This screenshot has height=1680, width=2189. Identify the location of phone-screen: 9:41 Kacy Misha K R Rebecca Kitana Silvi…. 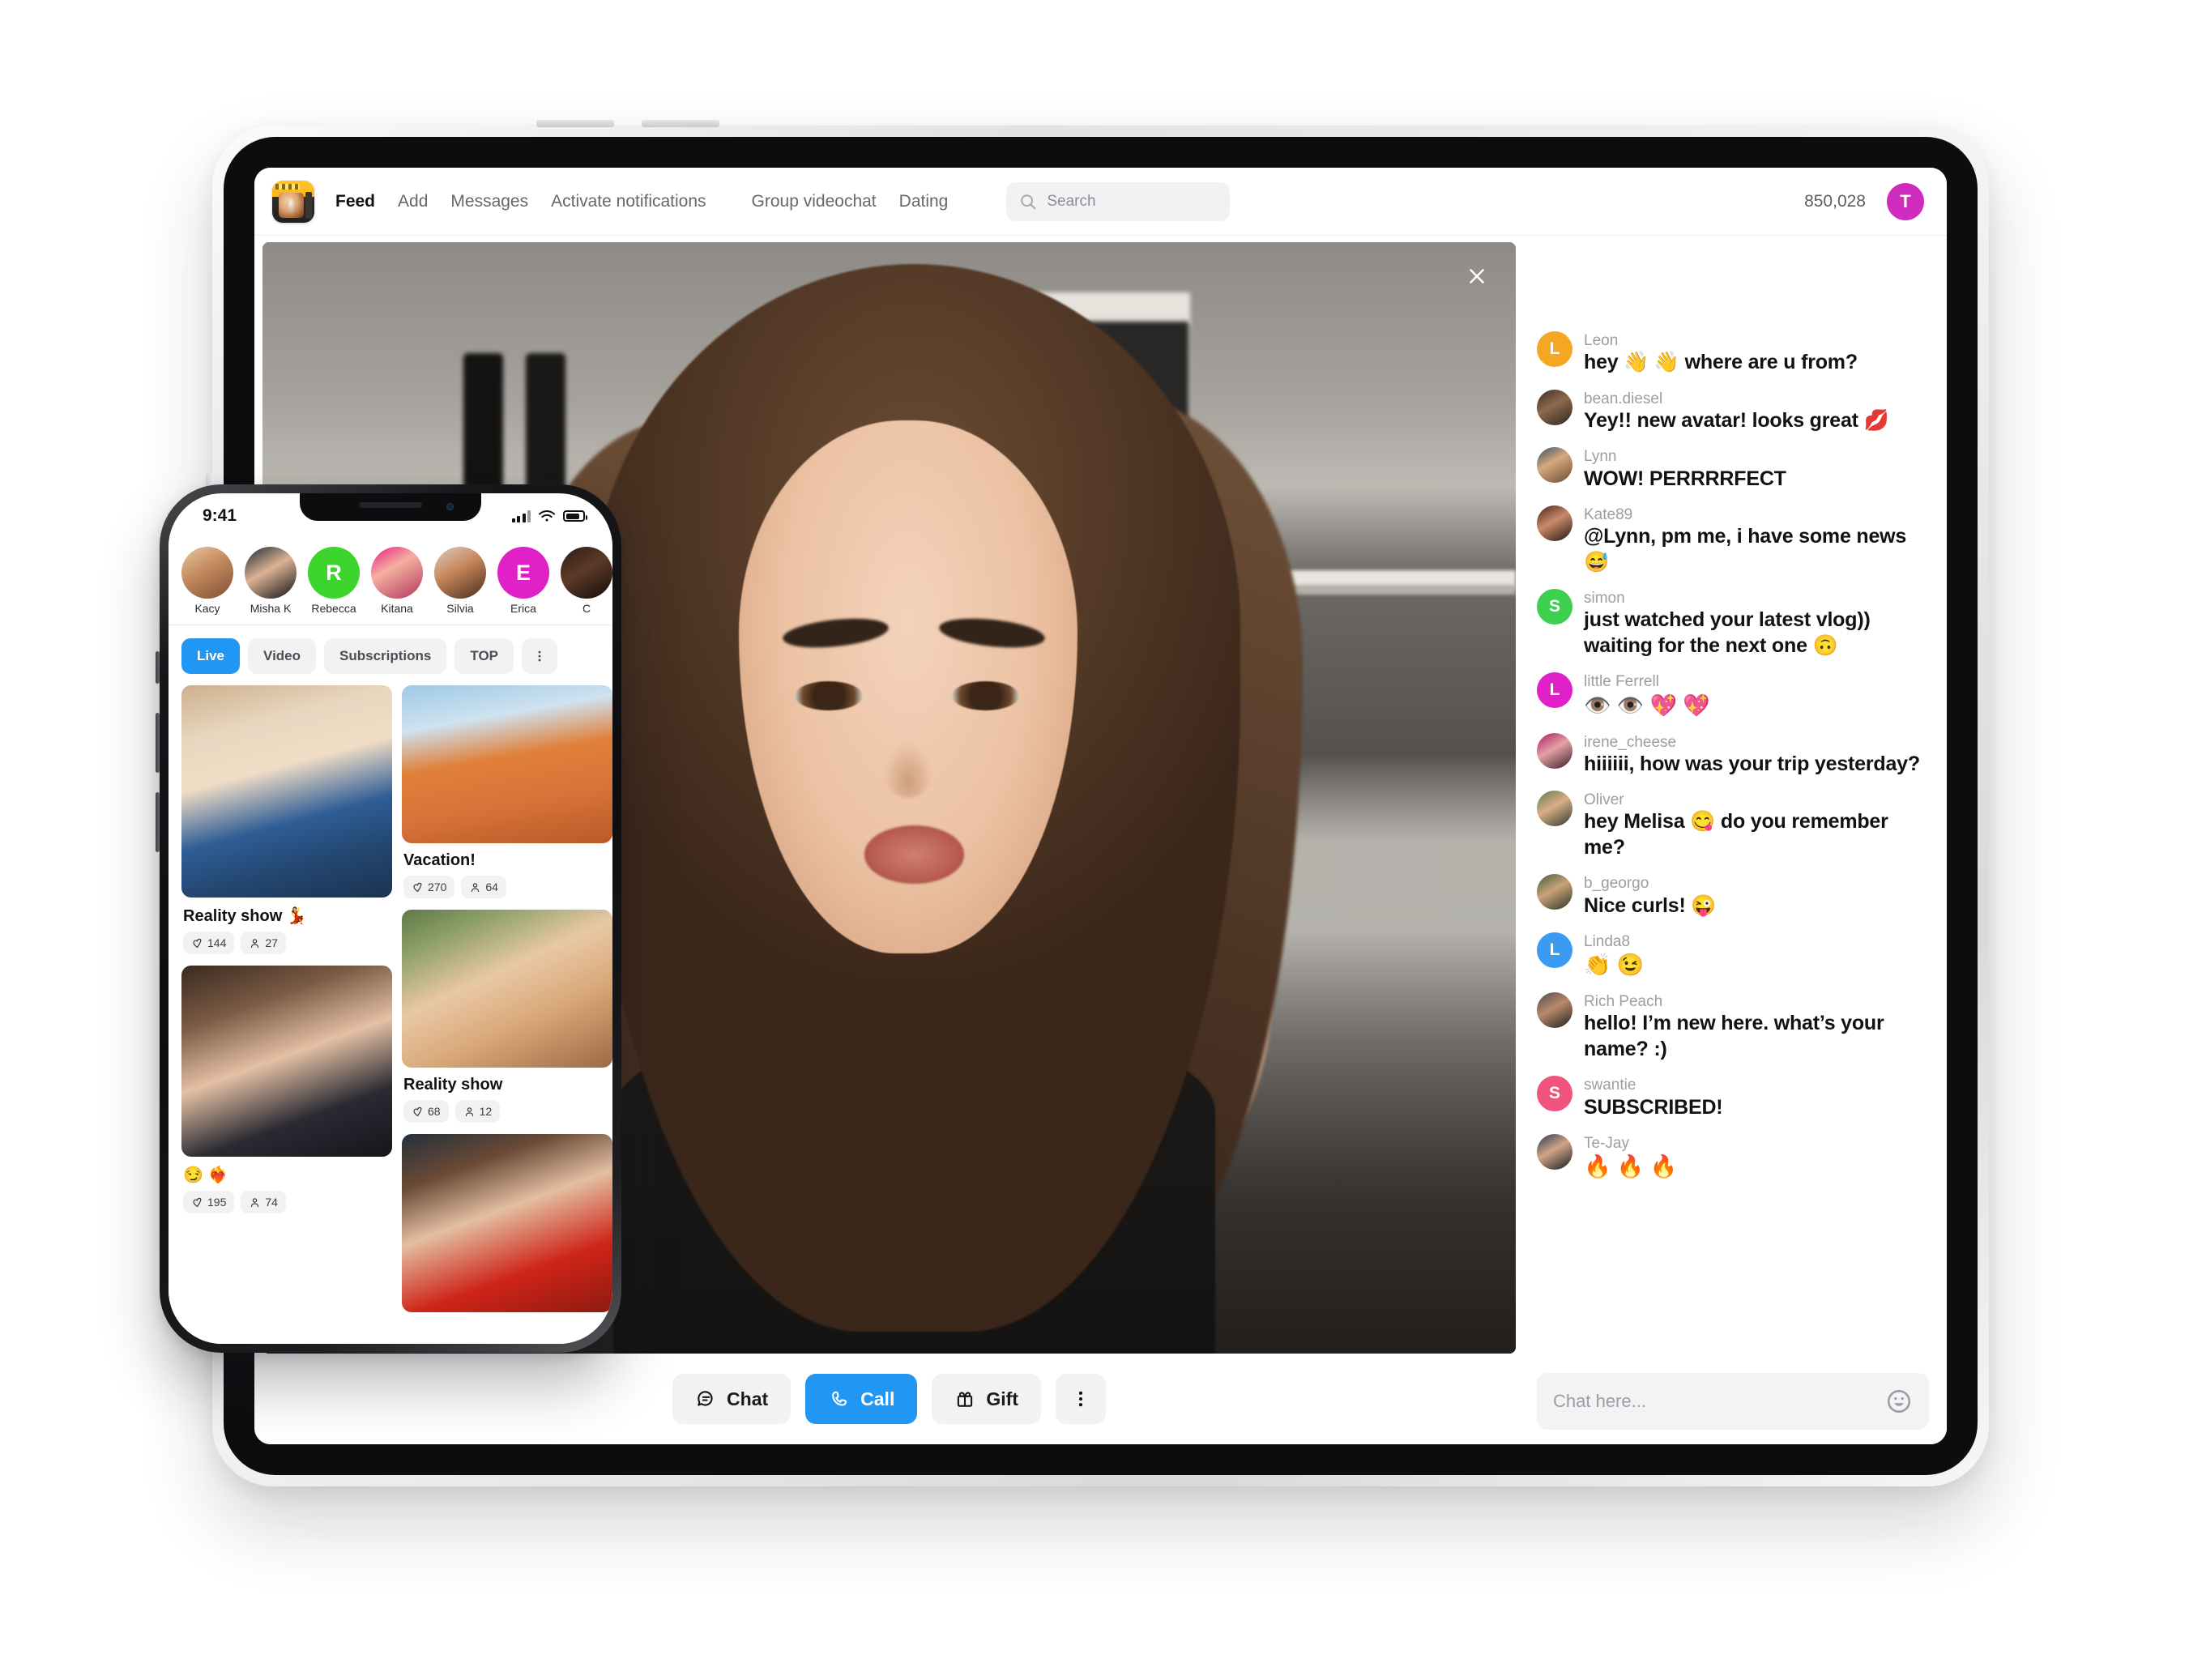
(390, 918).